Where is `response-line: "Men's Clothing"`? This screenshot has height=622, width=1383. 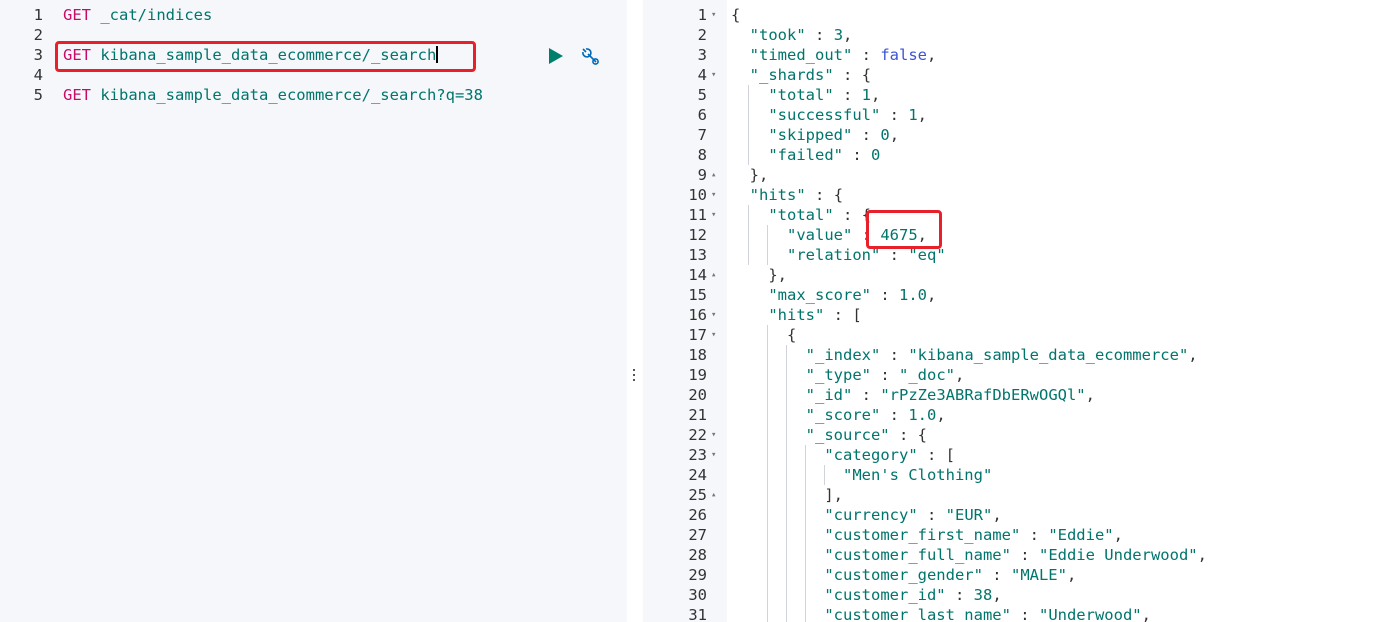 response-line: "Men's Clothing" is located at coordinates (917, 475).